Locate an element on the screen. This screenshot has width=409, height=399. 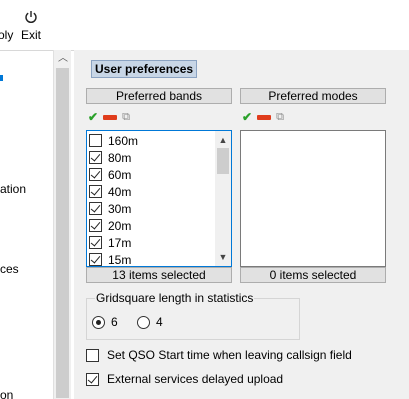
scroll-up-icon: ▲ is located at coordinates (223, 140).